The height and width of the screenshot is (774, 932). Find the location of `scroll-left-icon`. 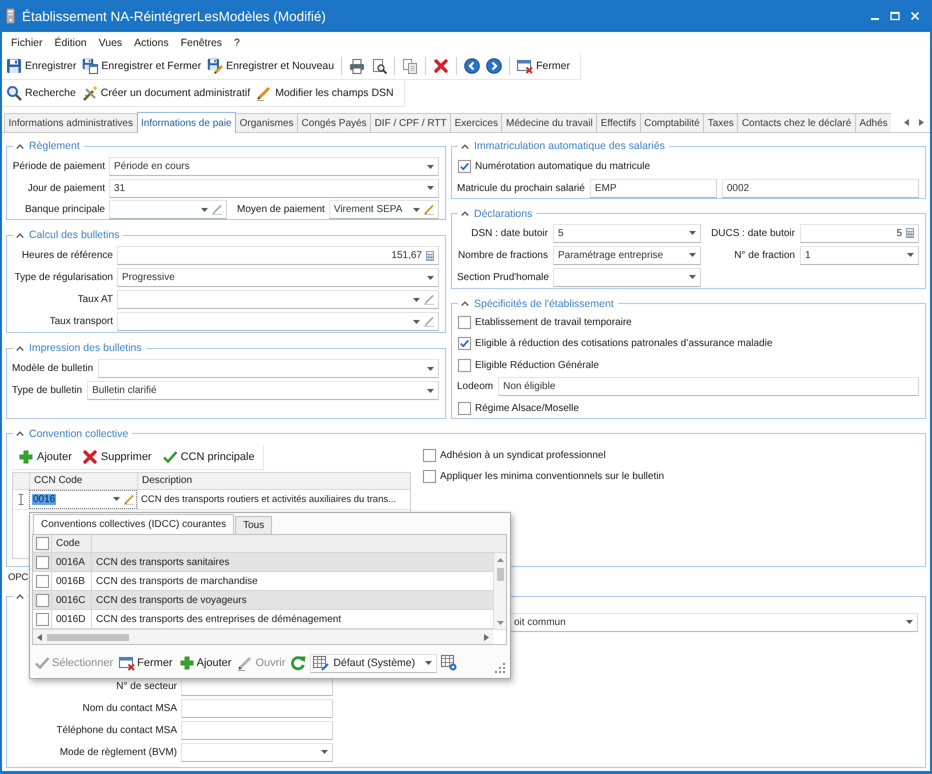

scroll-left-icon is located at coordinates (906, 122).